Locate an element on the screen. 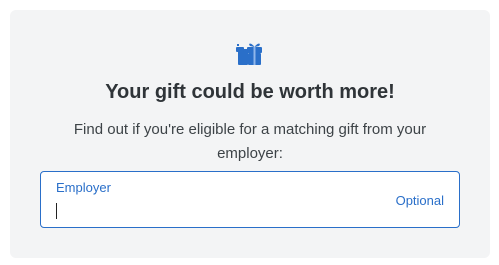  employer-field-label: Employer is located at coordinates (83, 187).